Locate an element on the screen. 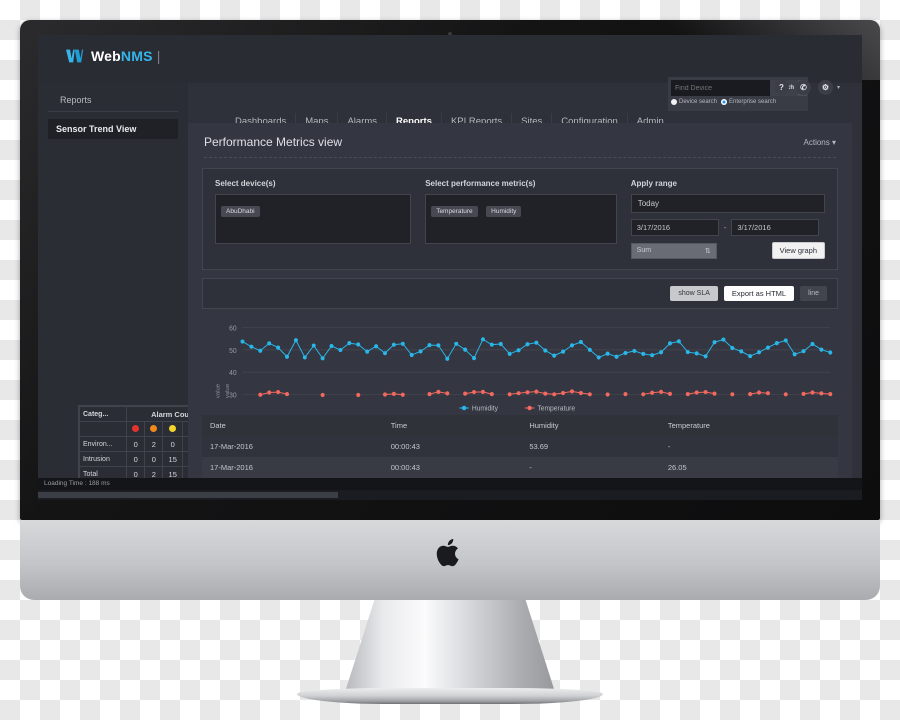 The image size is (900, 720). brand-logo: WebNMS | is located at coordinates (112, 56).